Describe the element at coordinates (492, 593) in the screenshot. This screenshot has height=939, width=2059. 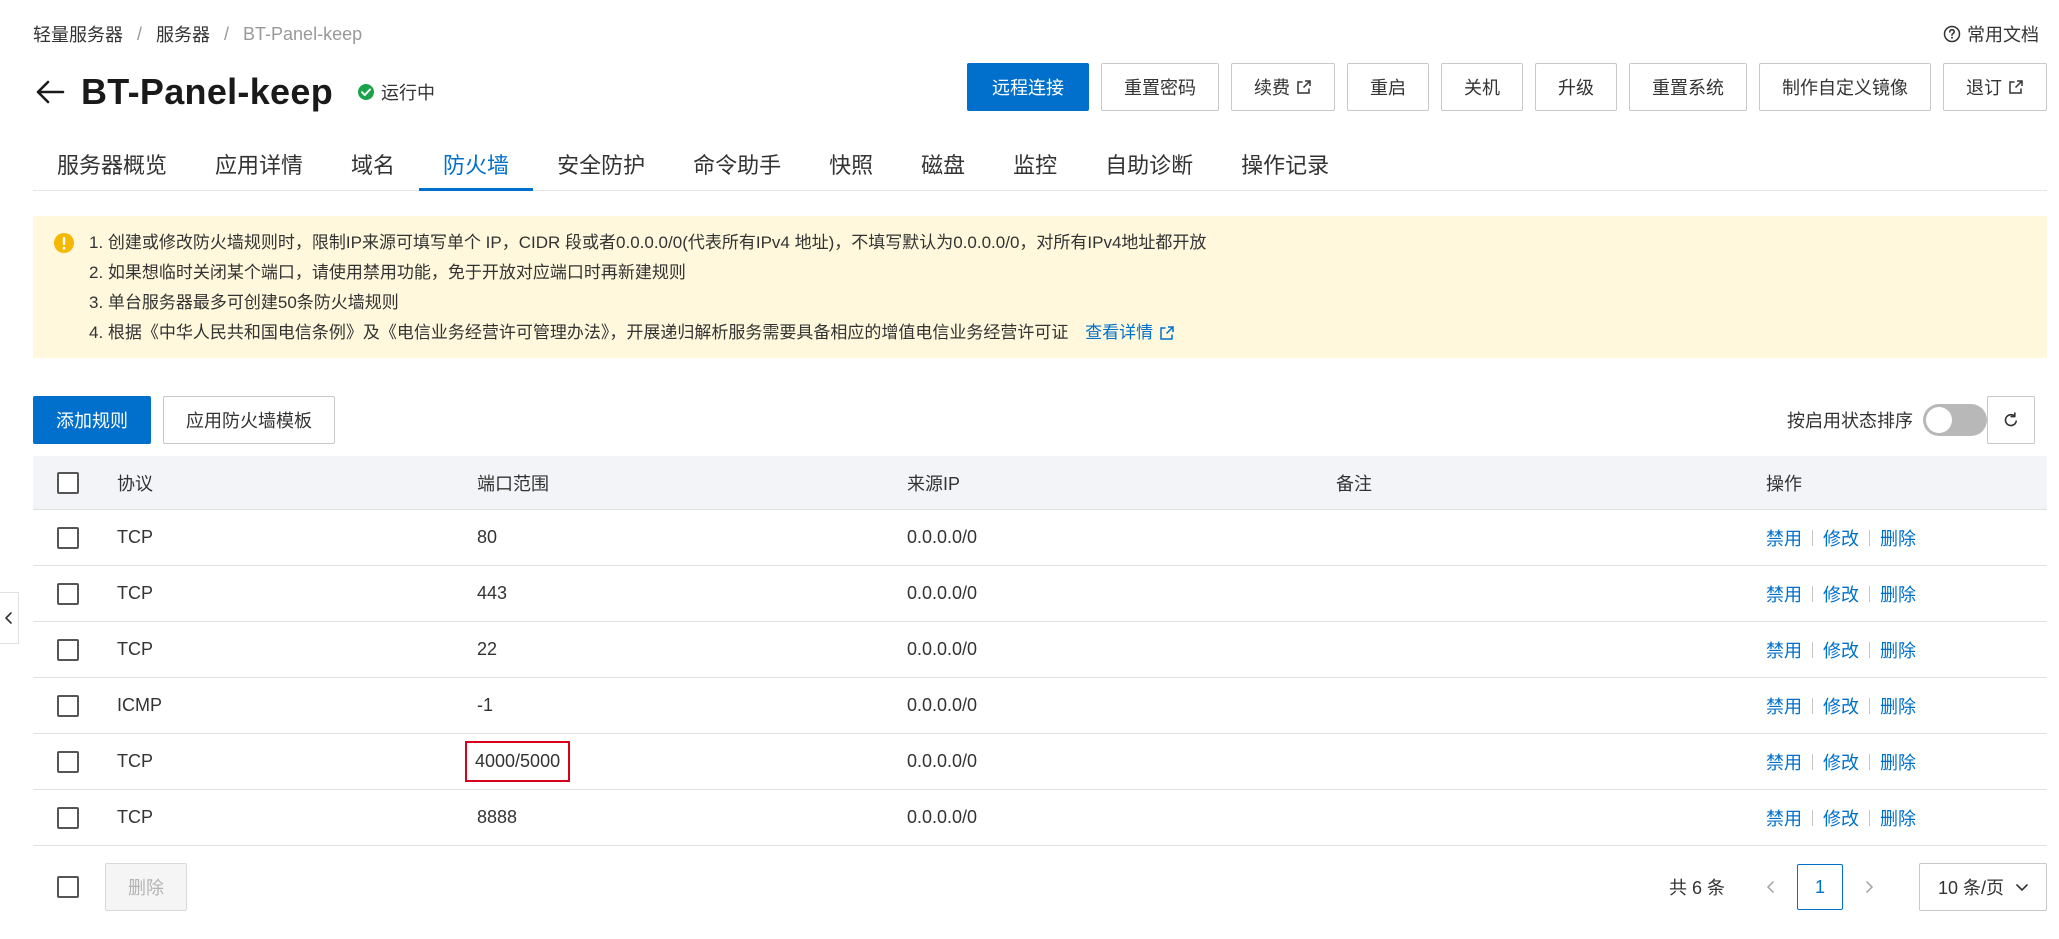
I see `cell-port-range: 443` at that location.